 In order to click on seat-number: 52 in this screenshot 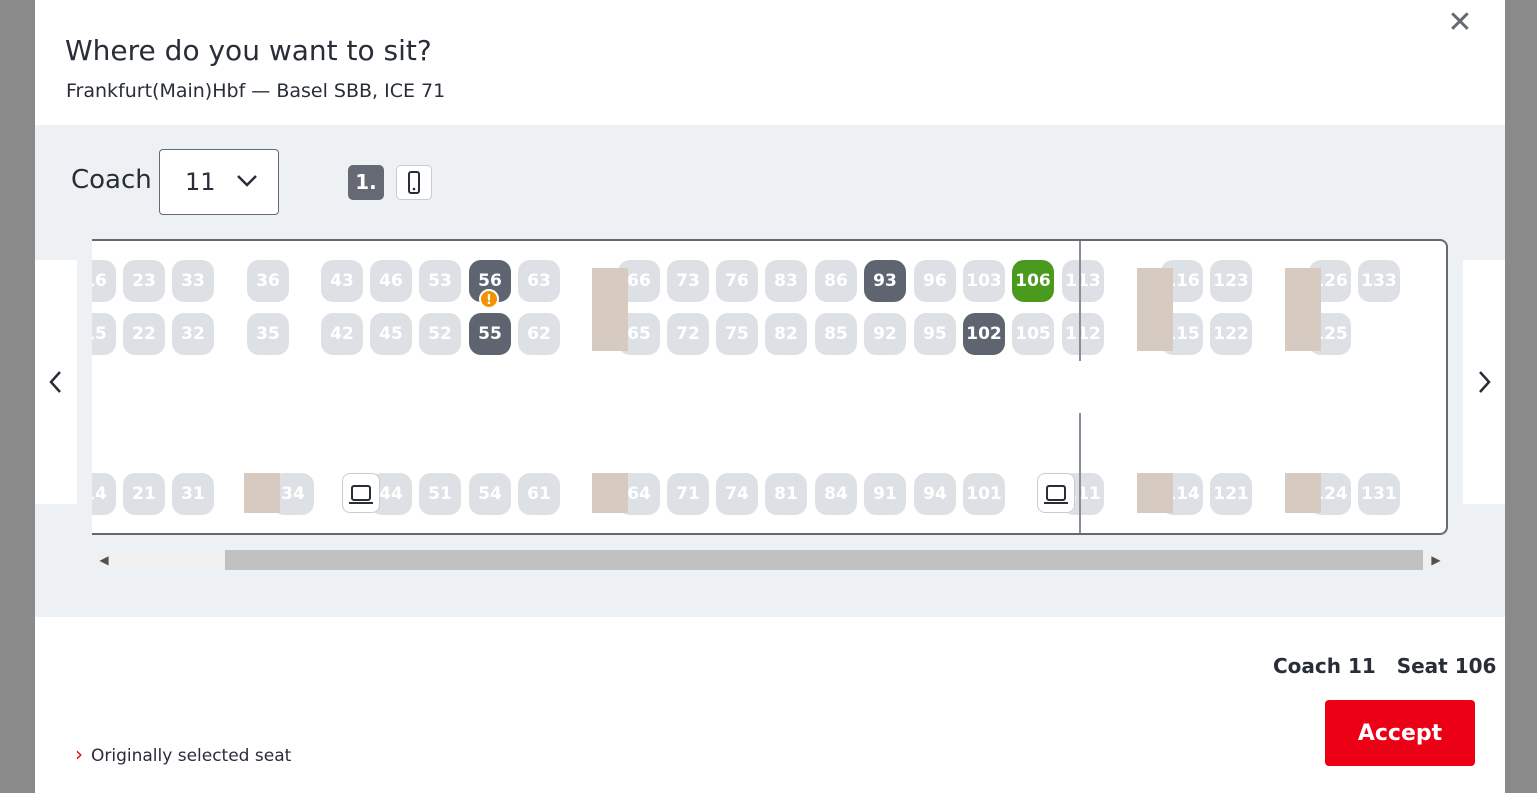, I will do `click(440, 334)`.